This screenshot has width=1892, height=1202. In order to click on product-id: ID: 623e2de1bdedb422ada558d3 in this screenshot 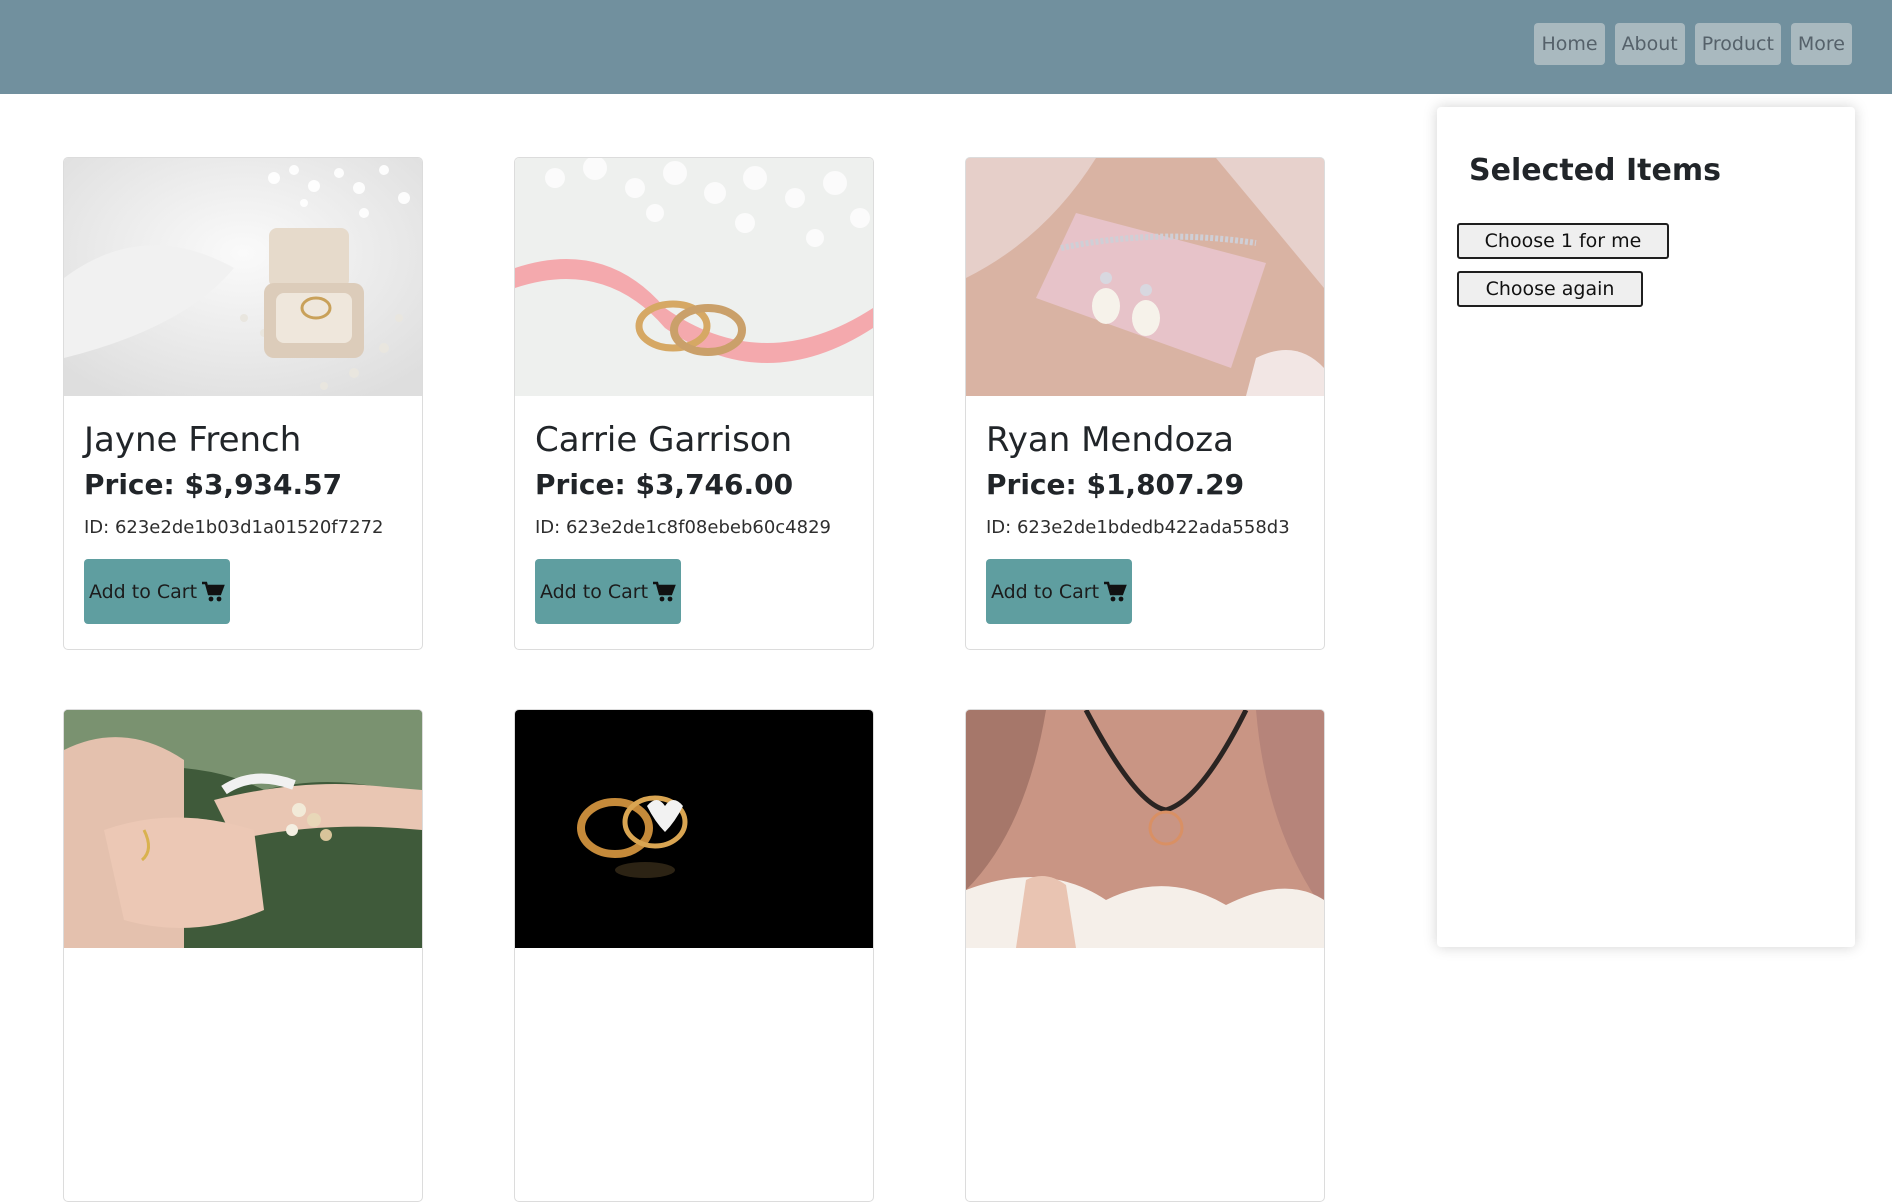, I will do `click(1138, 527)`.